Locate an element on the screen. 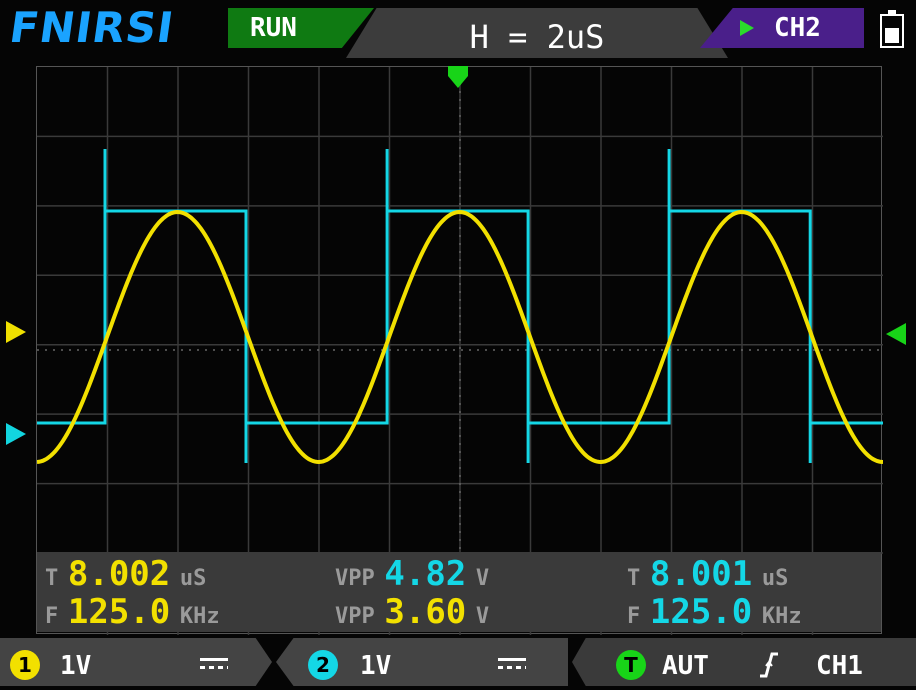 The height and width of the screenshot is (690, 916). timebase-display: H = 2uS is located at coordinates (537, 33).